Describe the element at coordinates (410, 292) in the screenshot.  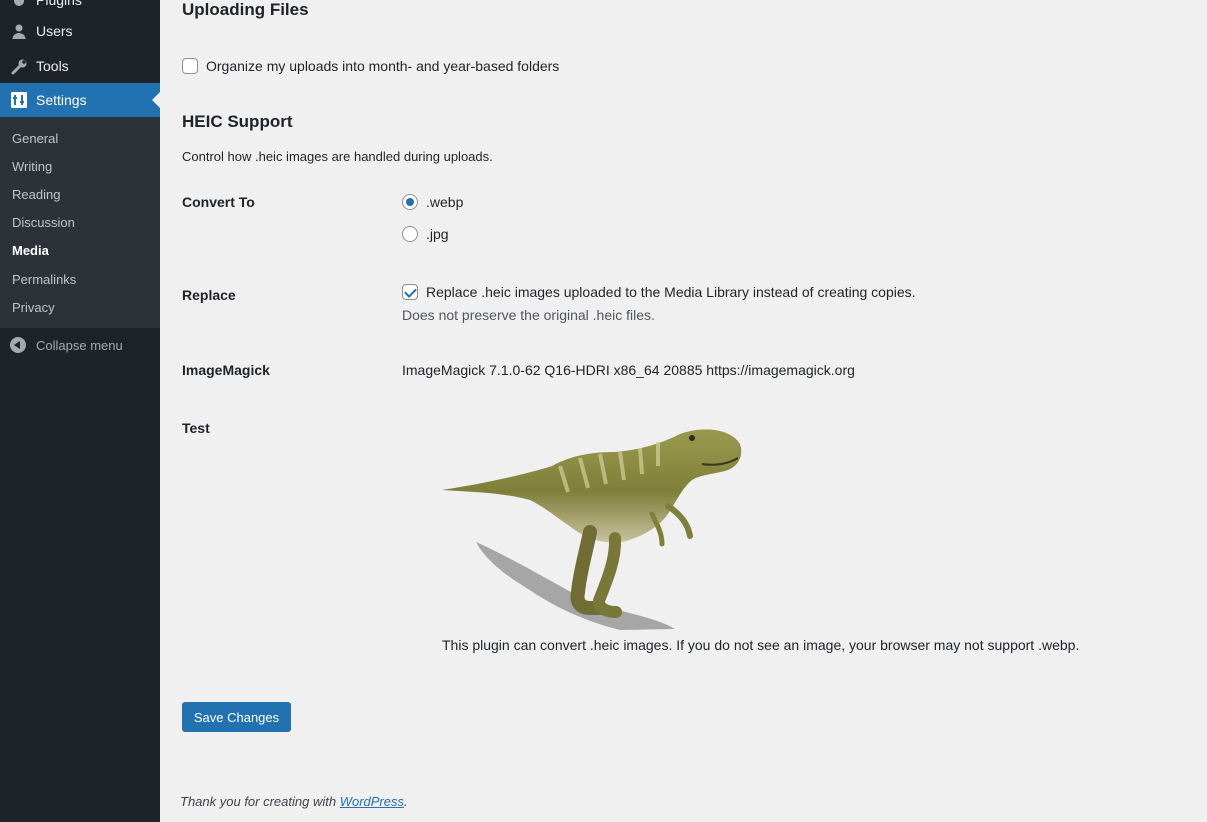
I see `replace-checkbox` at that location.